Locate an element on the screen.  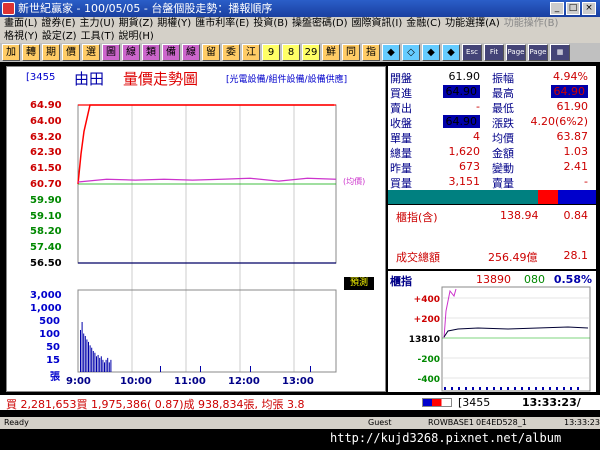
index-panel: 櫃指(含) 138.94 0.84 成交總額 256.49億 28.1 is located at coordinates (492, 237).